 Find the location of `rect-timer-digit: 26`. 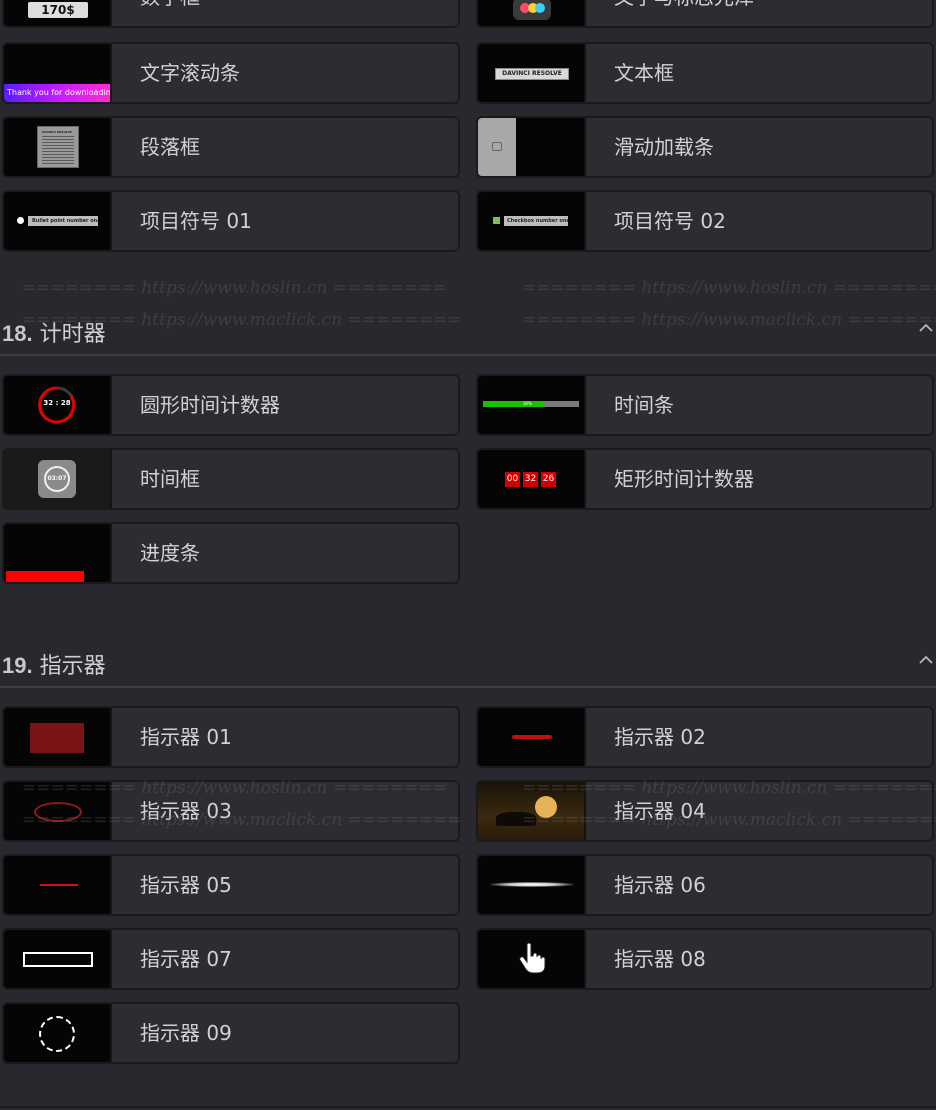

rect-timer-digit: 26 is located at coordinates (548, 479).